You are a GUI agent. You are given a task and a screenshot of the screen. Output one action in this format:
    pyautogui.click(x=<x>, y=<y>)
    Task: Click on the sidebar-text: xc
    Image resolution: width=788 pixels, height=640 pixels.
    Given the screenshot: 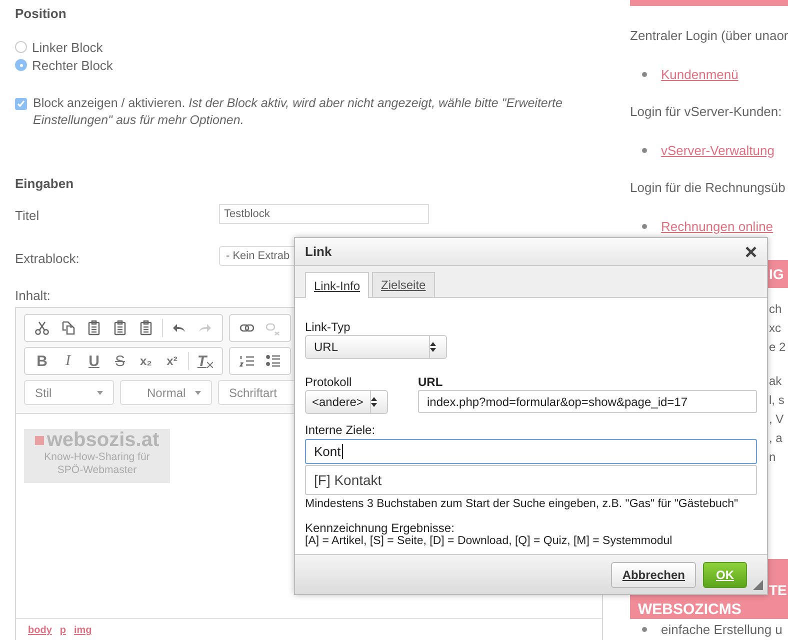 What is the action you would take?
    pyautogui.click(x=775, y=328)
    